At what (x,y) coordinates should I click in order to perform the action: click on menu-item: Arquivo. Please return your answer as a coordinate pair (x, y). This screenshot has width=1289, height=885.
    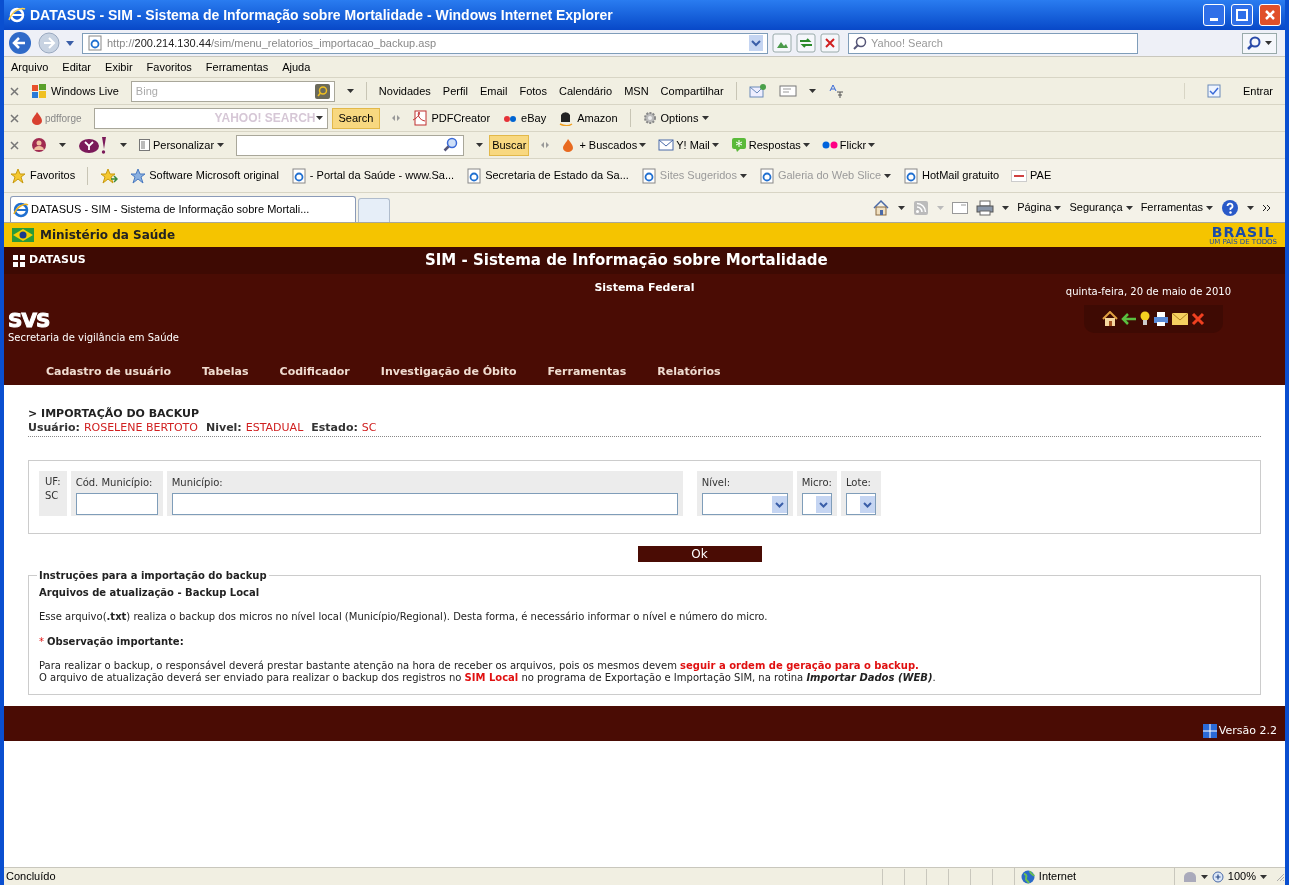
    Looking at the image, I should click on (30, 67).